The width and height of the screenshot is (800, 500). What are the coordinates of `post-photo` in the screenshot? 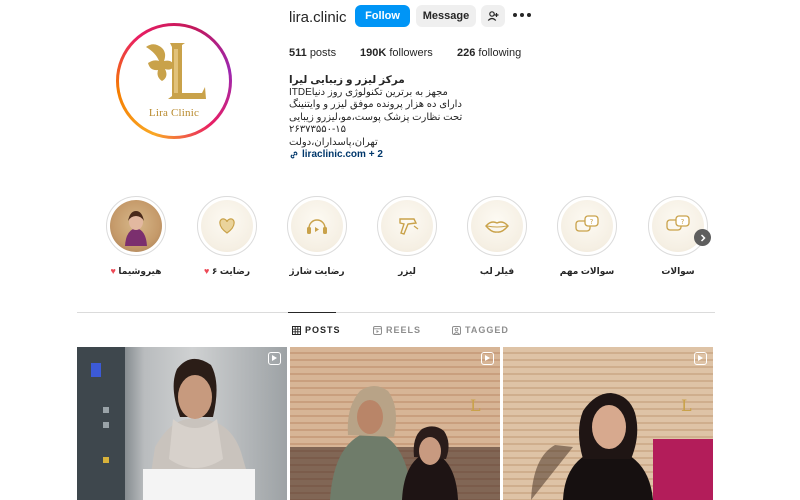 It's located at (166, 423).